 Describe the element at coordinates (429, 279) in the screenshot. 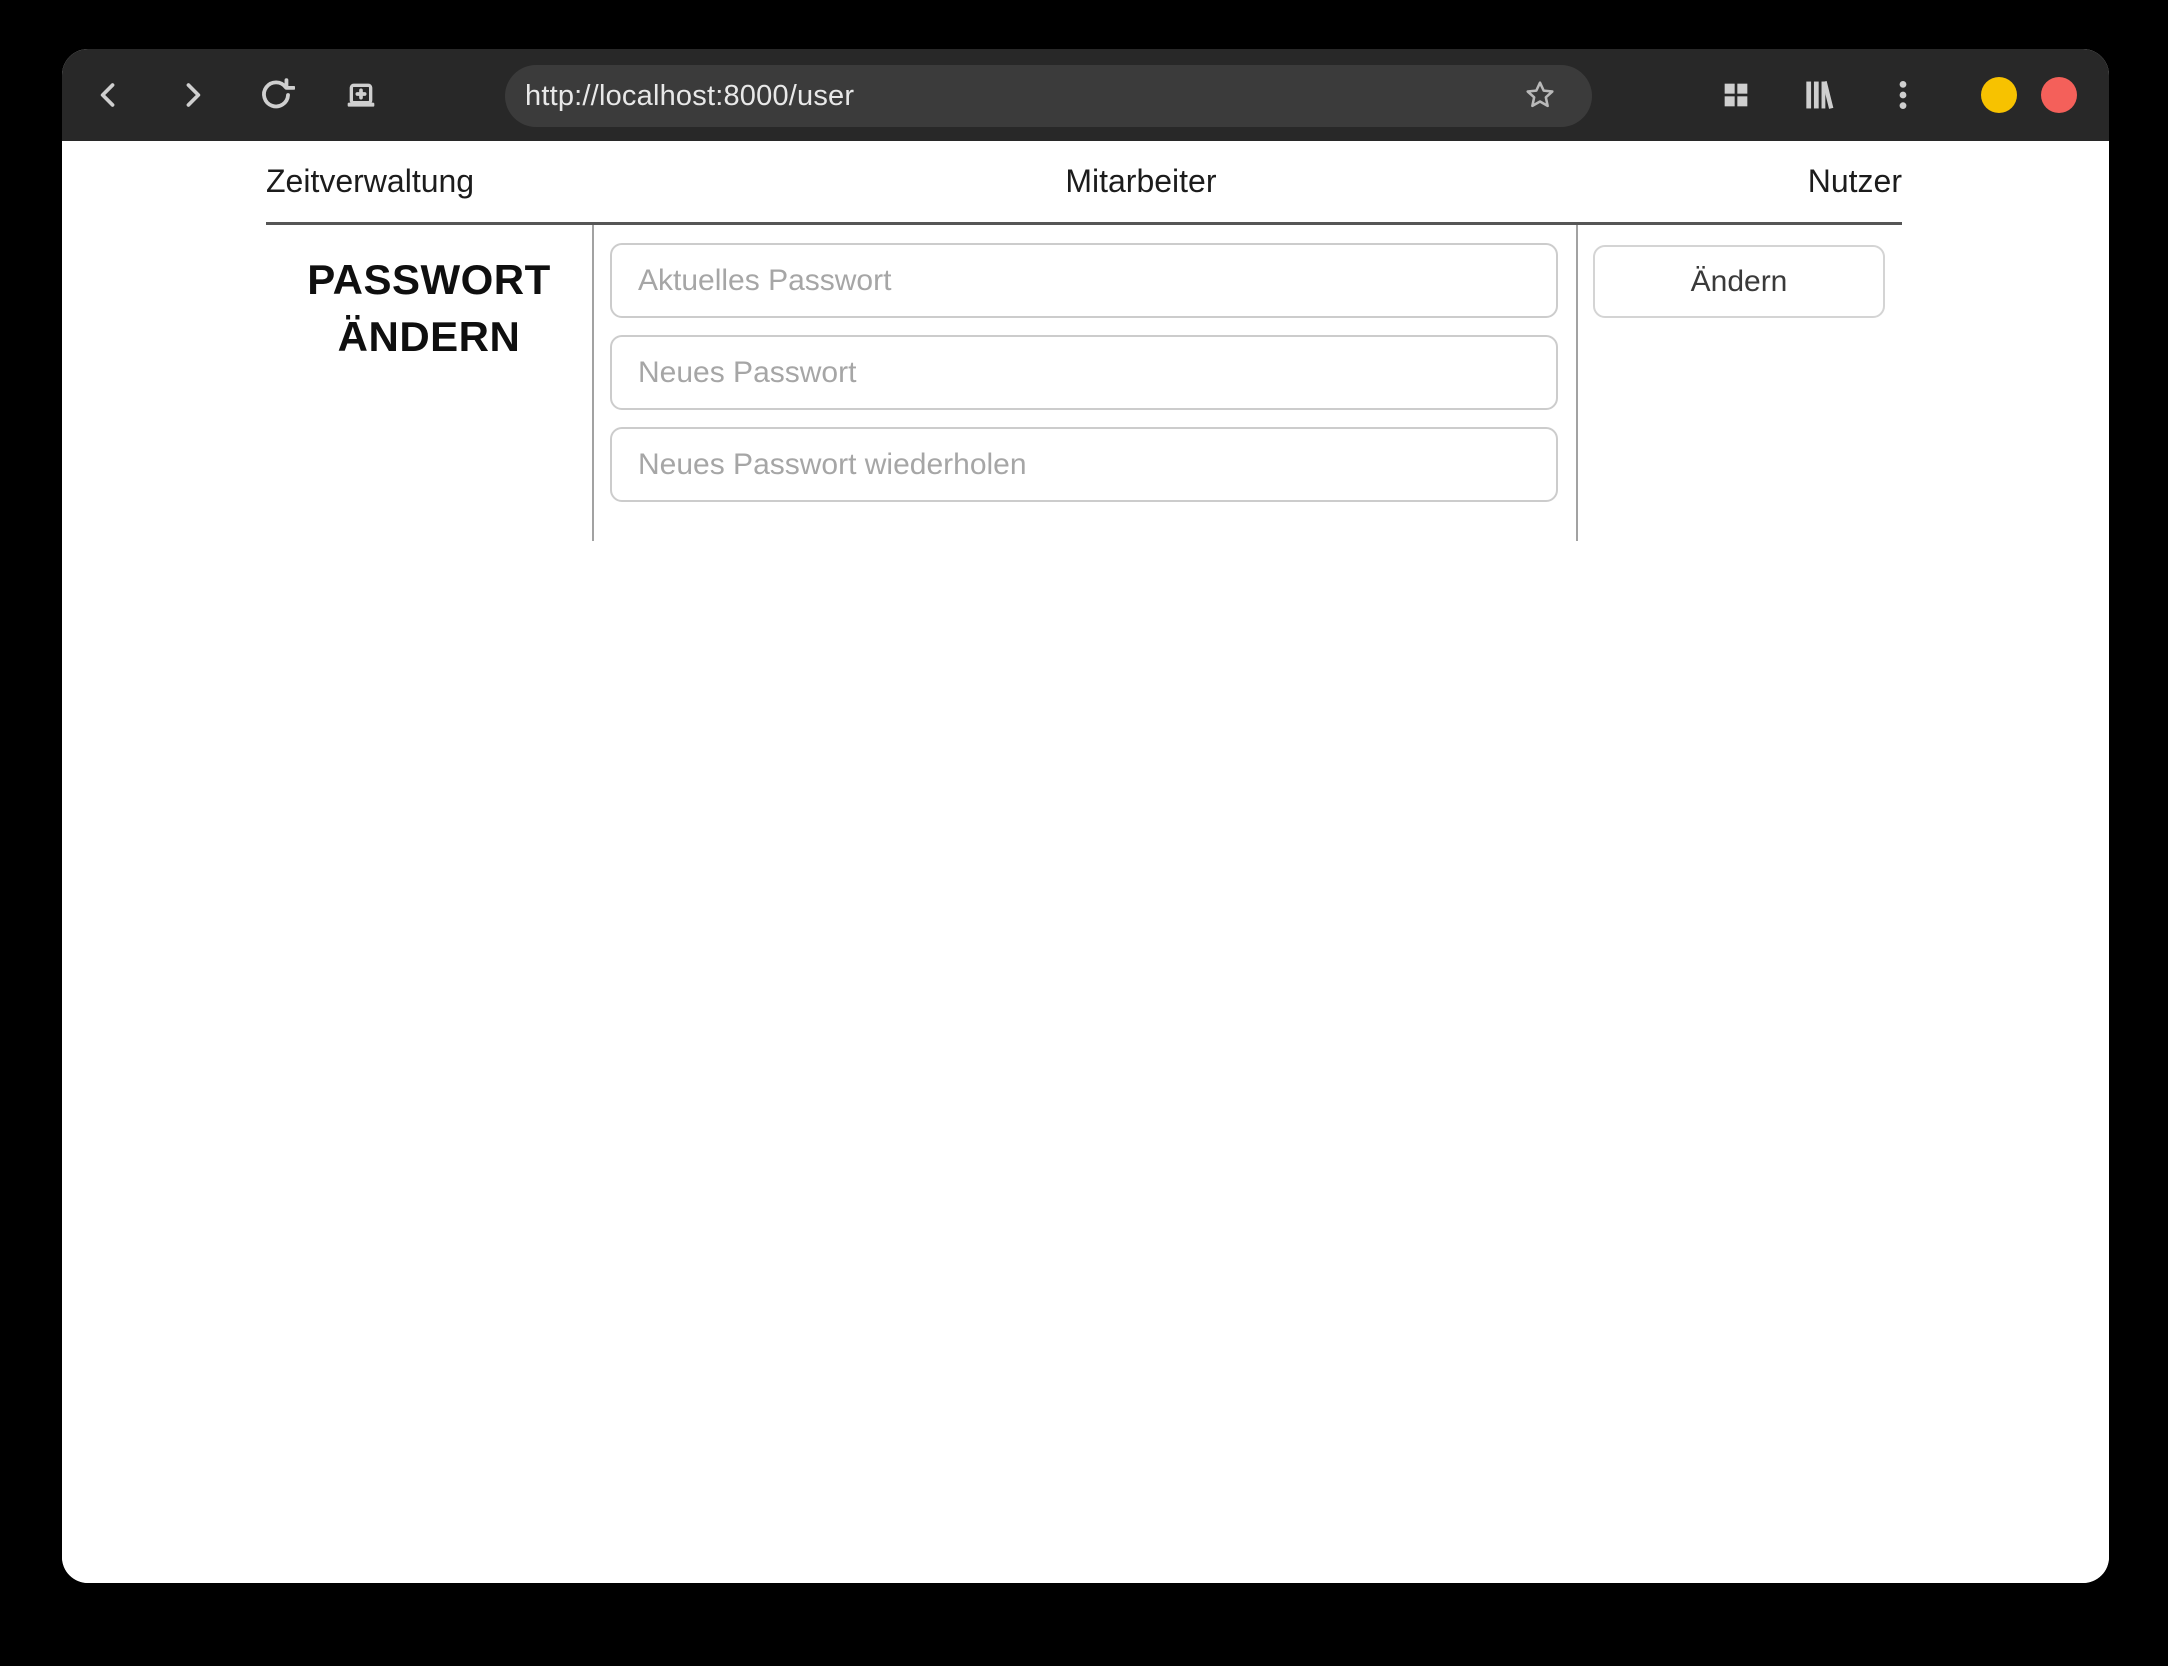

I see `page-title-line1: PASSWORT` at that location.